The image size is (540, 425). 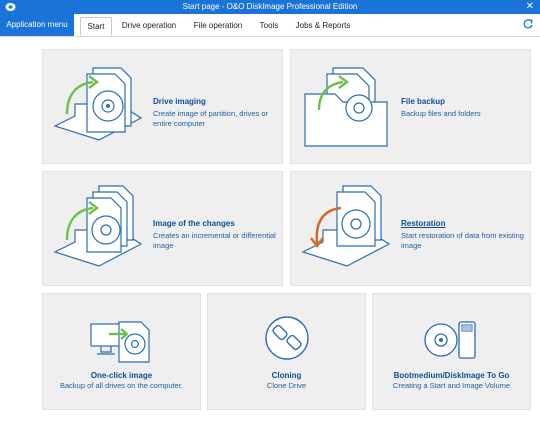 What do you see at coordinates (528, 24) in the screenshot?
I see `refresh-icon` at bounding box center [528, 24].